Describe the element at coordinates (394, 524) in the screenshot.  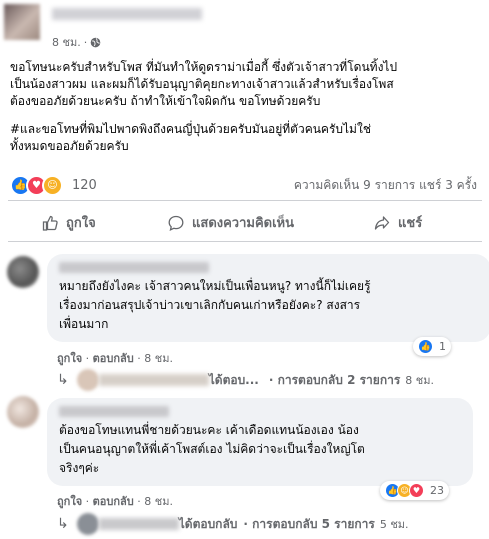
I see `reply-time: 5 ชม.` at that location.